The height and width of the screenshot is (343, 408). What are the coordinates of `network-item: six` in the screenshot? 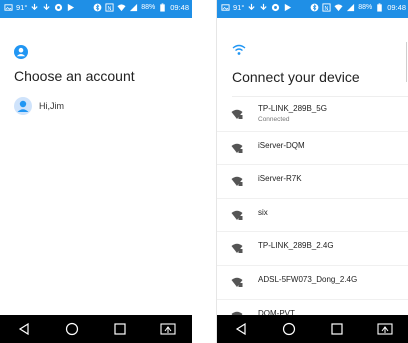 It's located at (312, 216).